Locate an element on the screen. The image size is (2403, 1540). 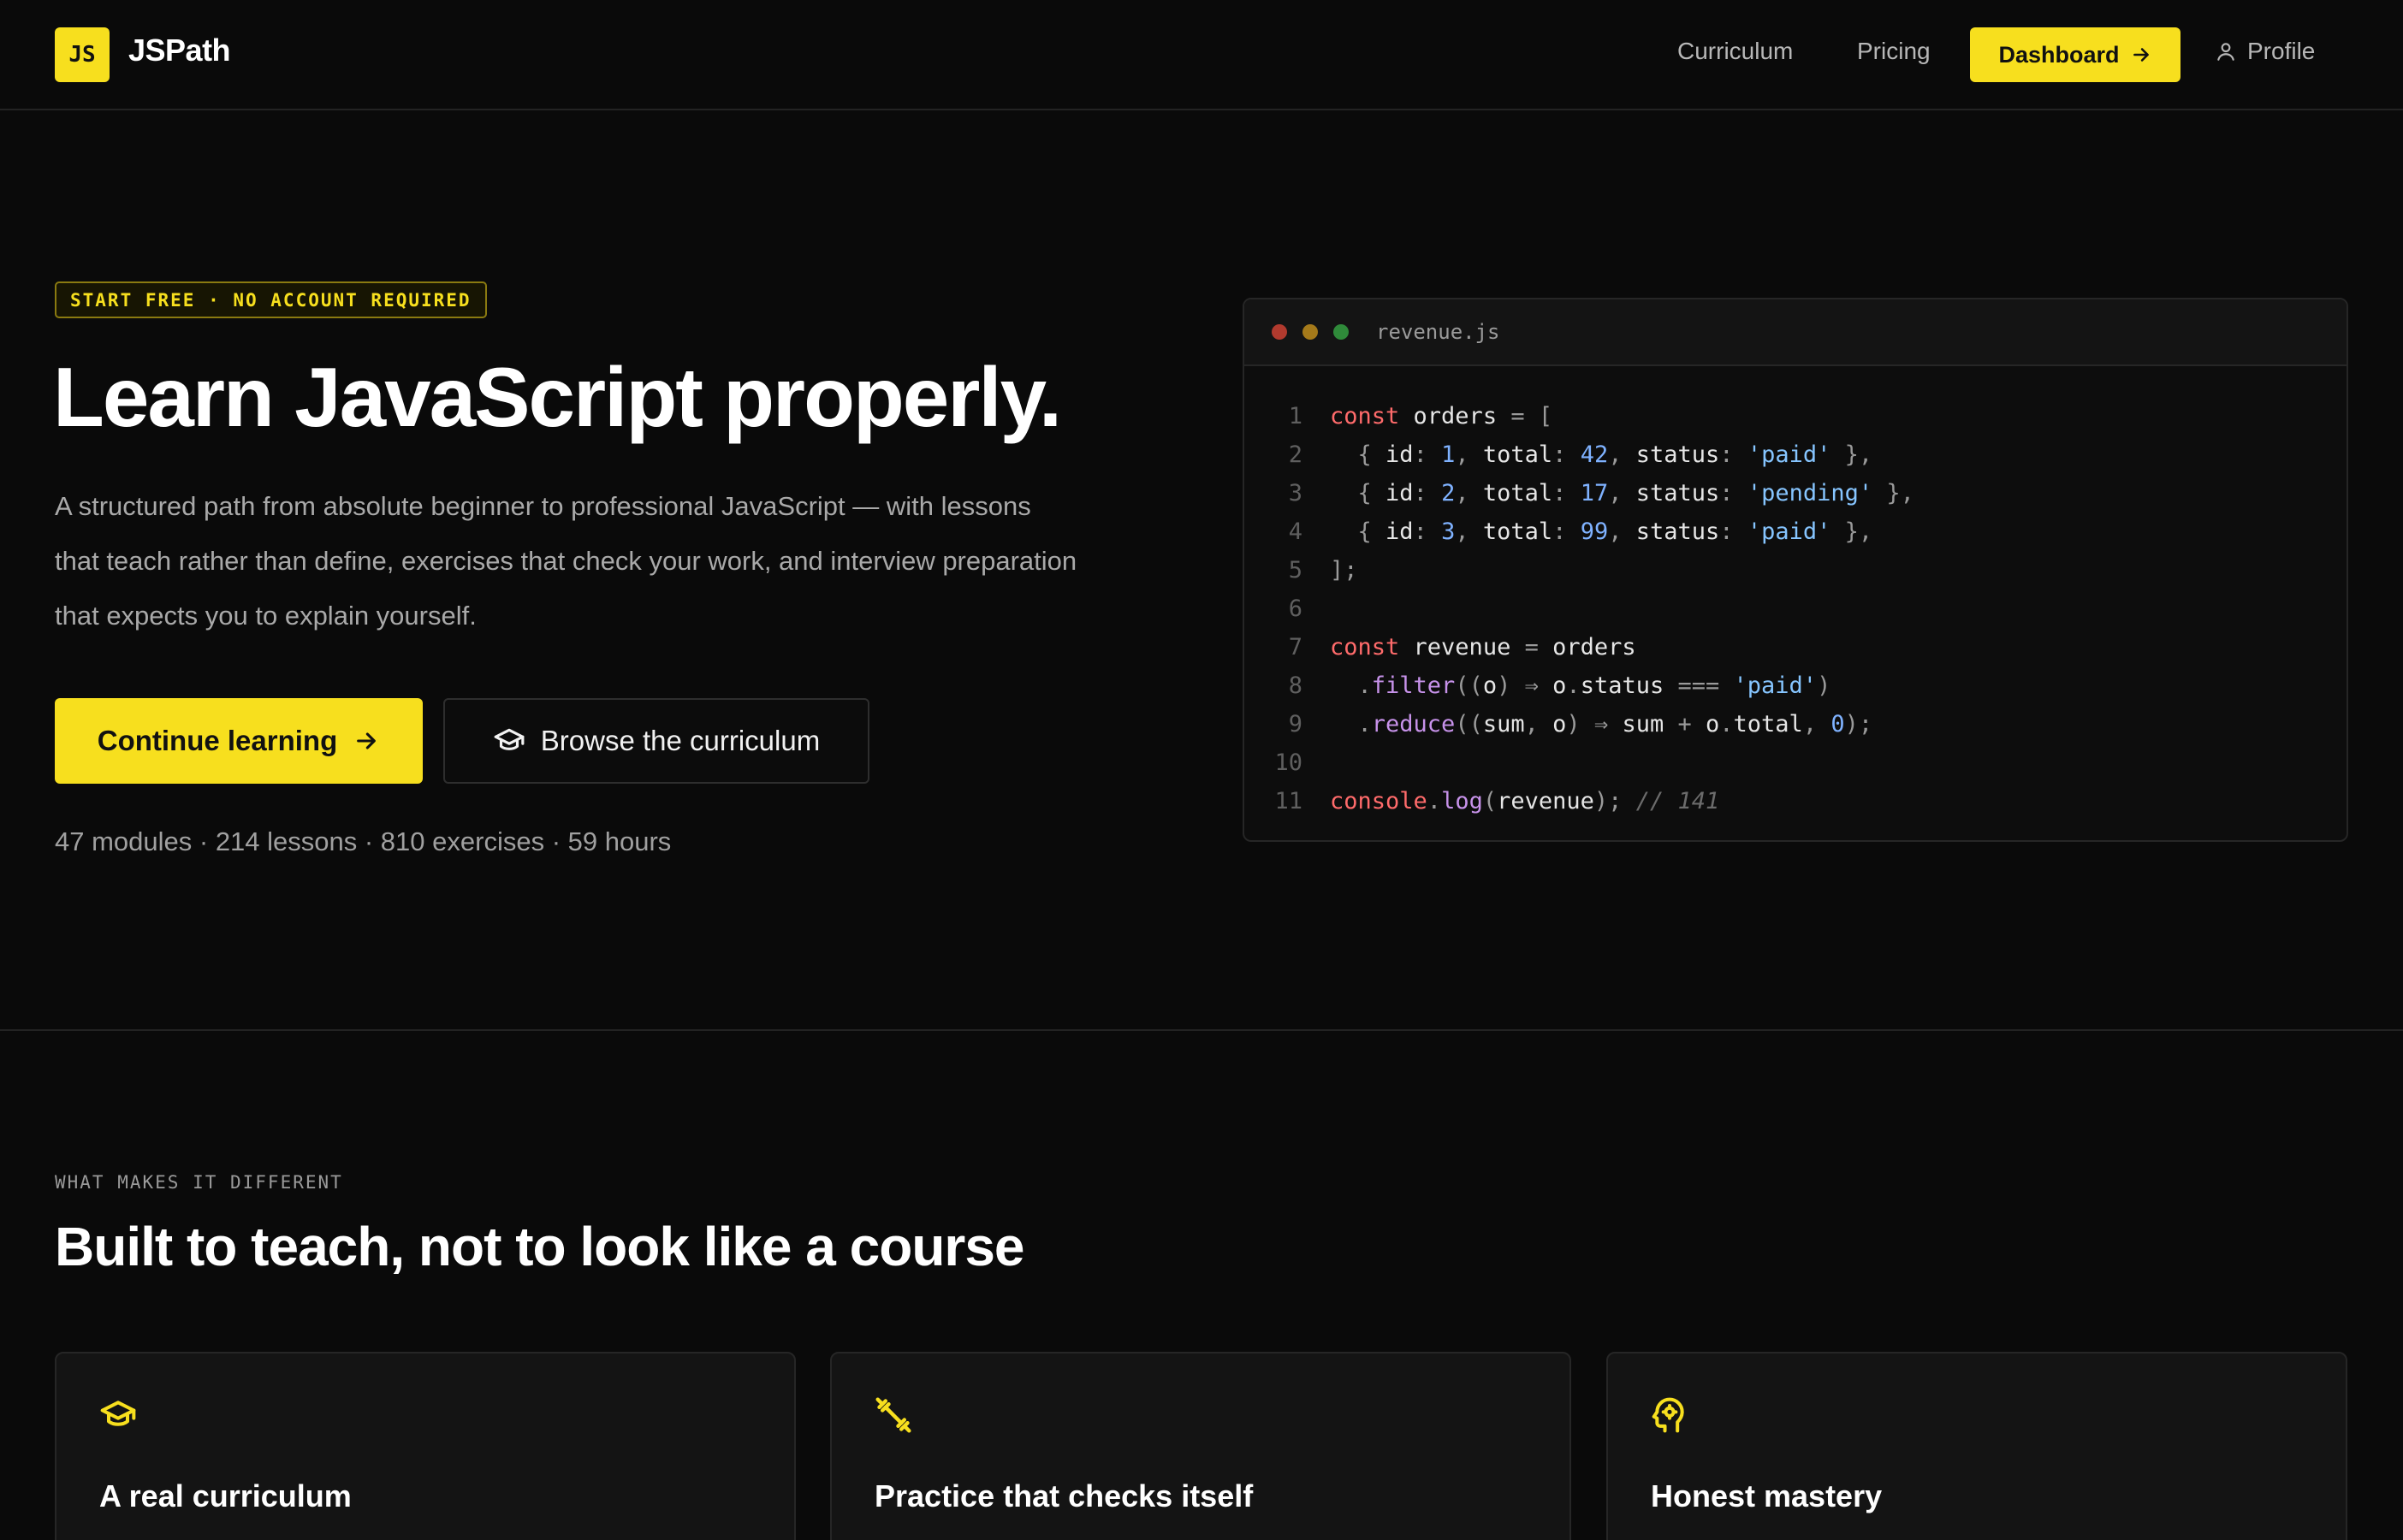
feature-card-practice: Practice that checks itself is located at coordinates (1200, 1446).